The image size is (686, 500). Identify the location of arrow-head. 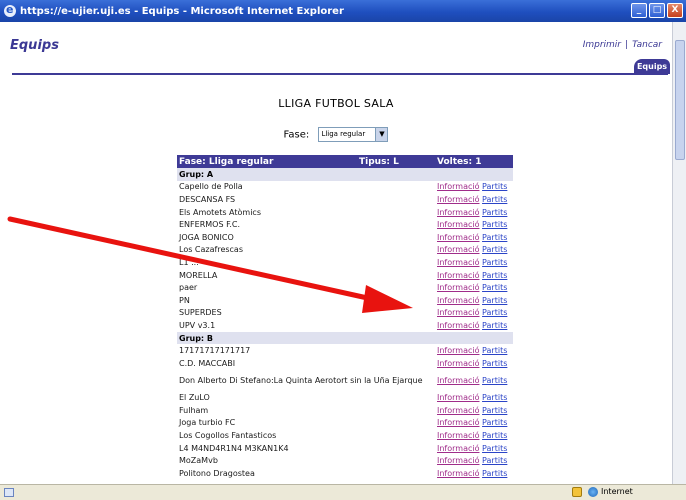
(387, 299).